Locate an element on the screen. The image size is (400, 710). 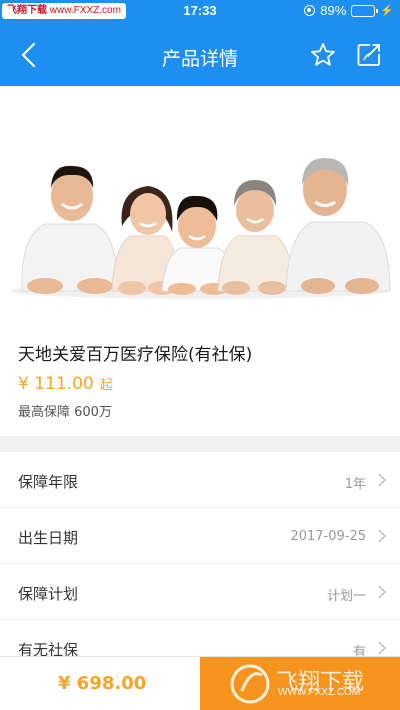
status-right: 89% ⚡ is located at coordinates (349, 10).